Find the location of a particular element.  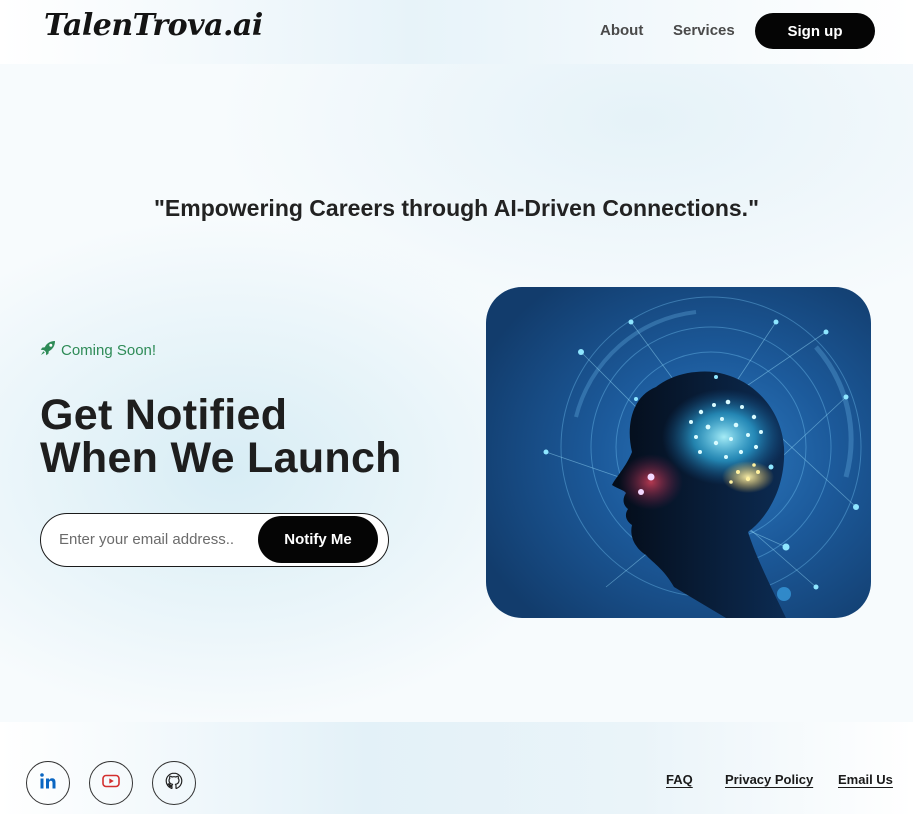

youtube-link is located at coordinates (111, 783).